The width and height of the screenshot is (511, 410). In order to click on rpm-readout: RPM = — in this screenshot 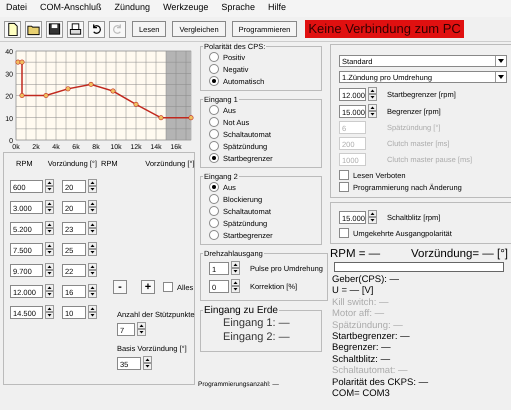, I will do `click(355, 254)`.